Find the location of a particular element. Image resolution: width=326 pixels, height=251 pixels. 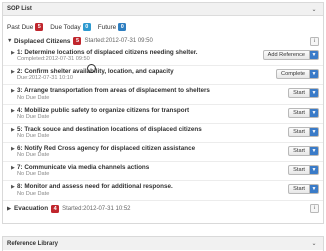

panel-title: SOP List is located at coordinates (19, 9).